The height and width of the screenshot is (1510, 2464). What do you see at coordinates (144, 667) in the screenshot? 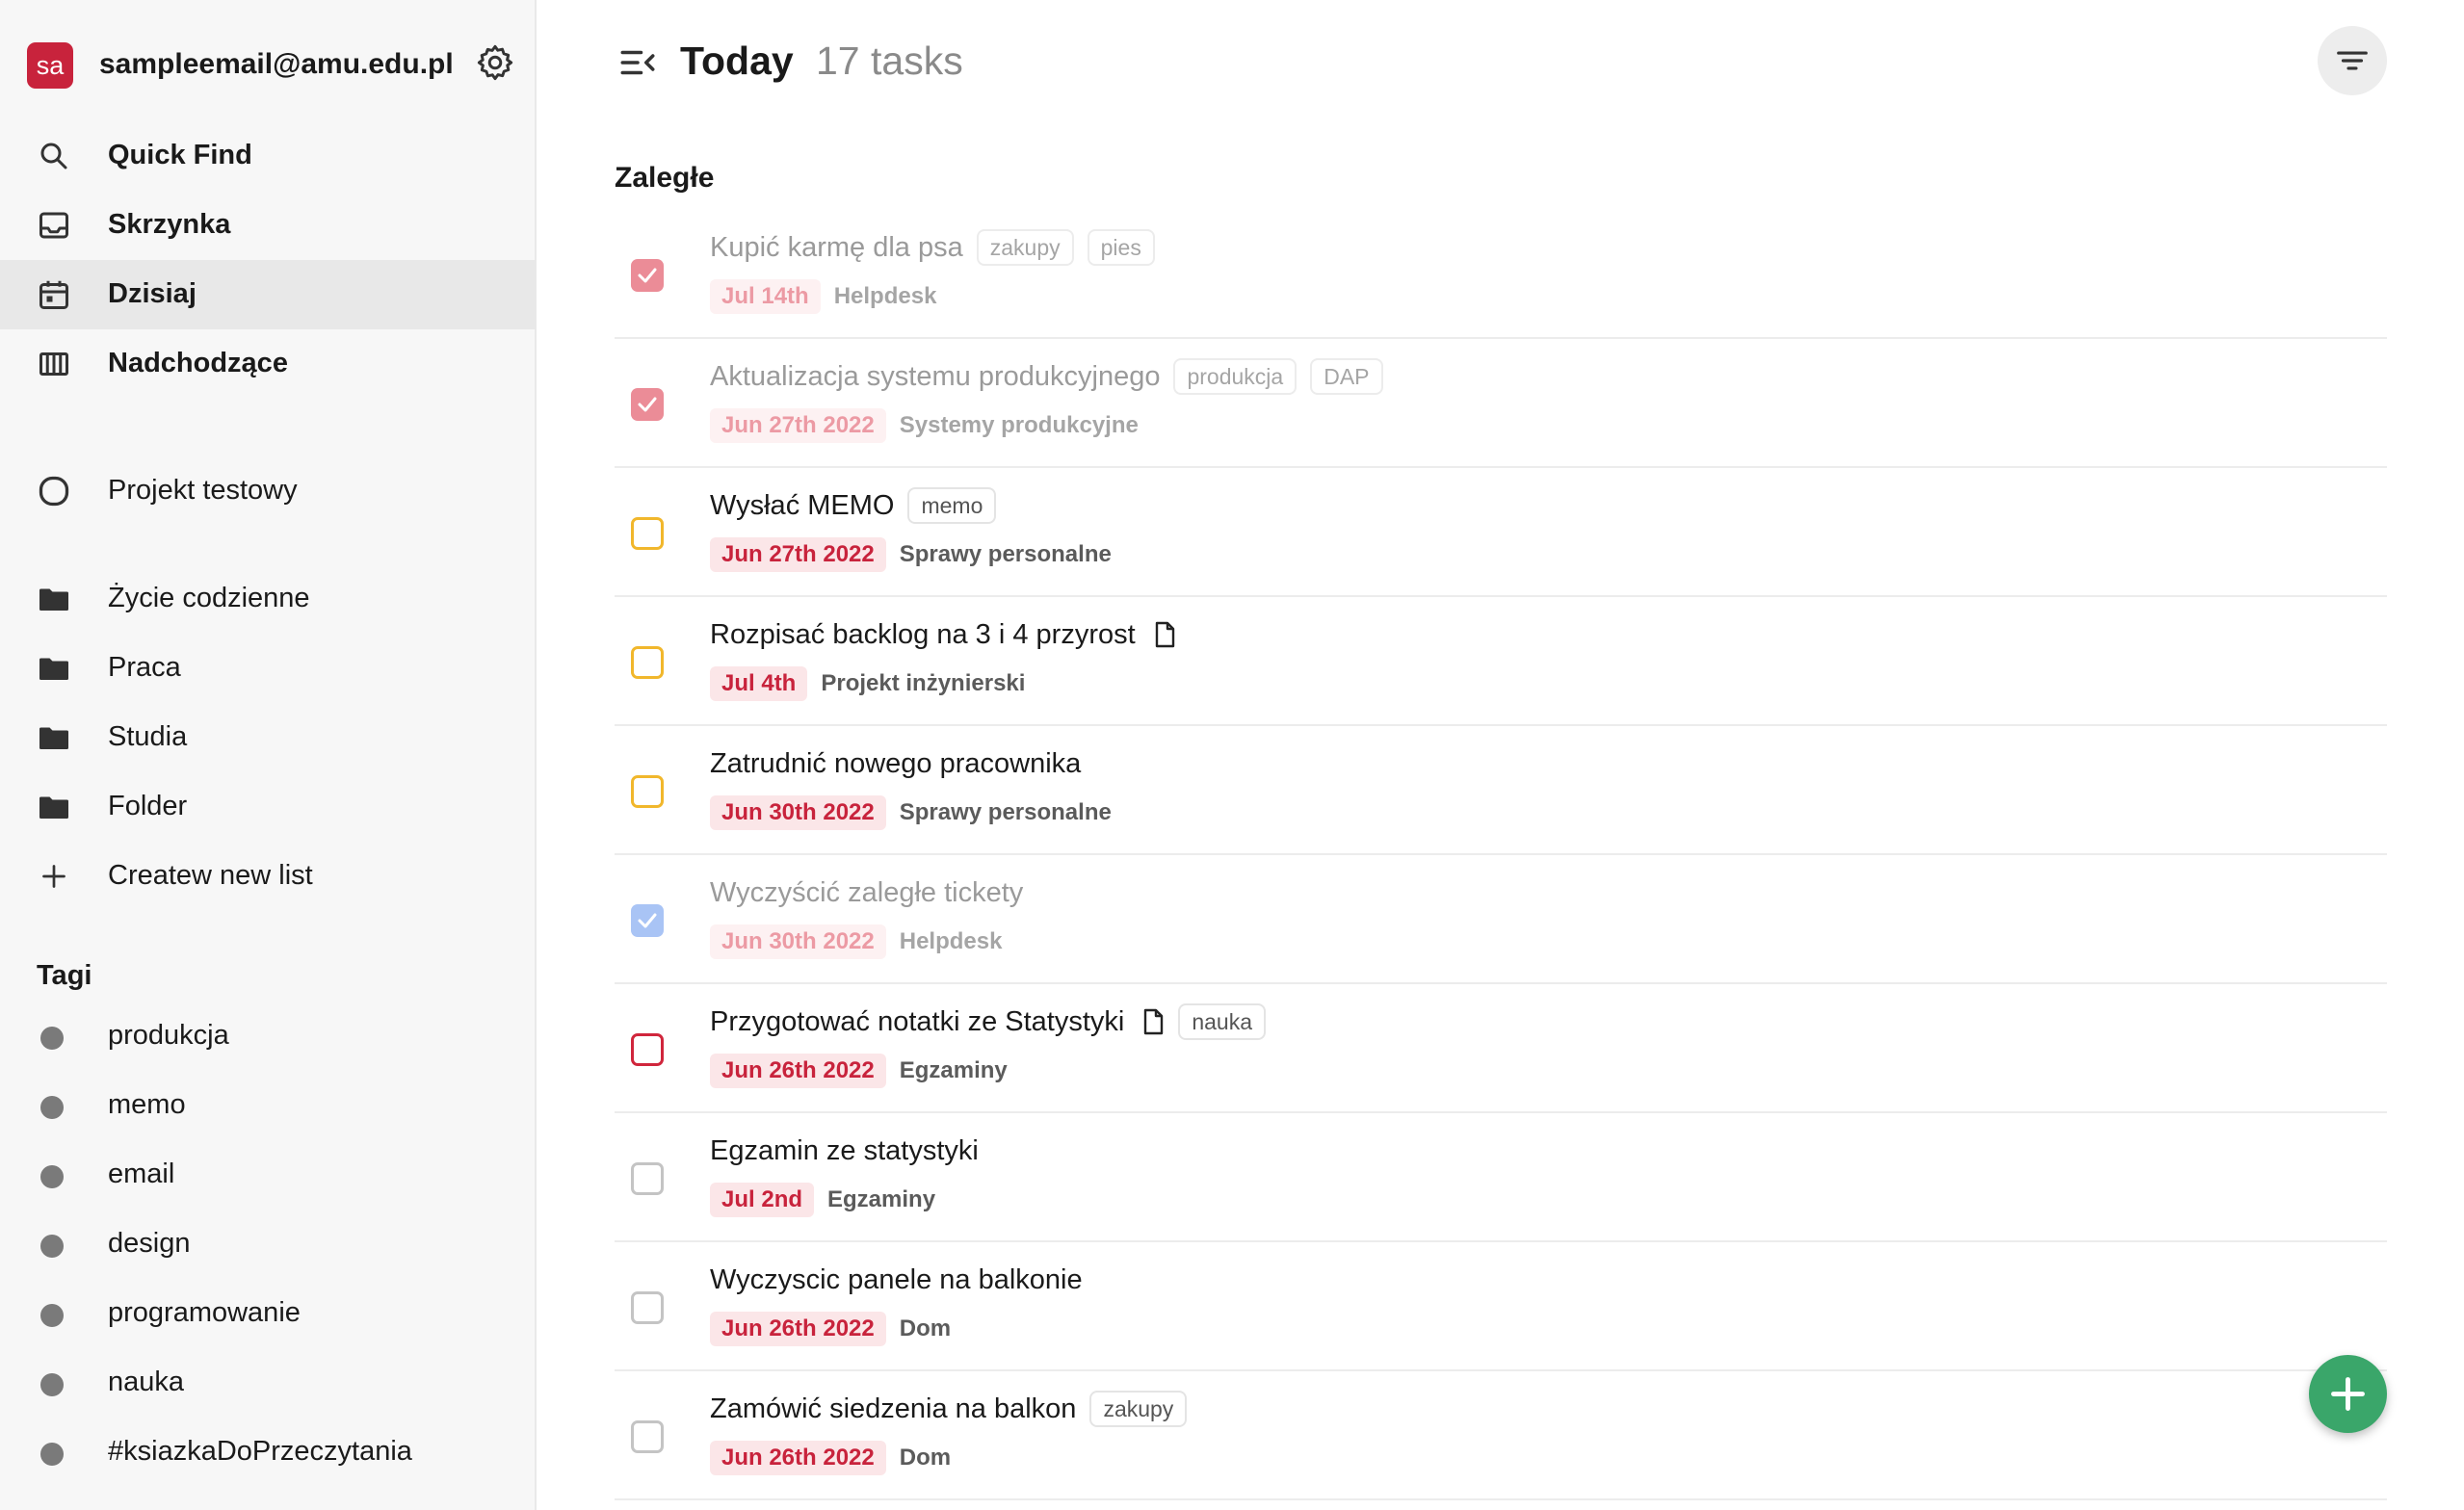
I see `folder-label: Praca` at bounding box center [144, 667].